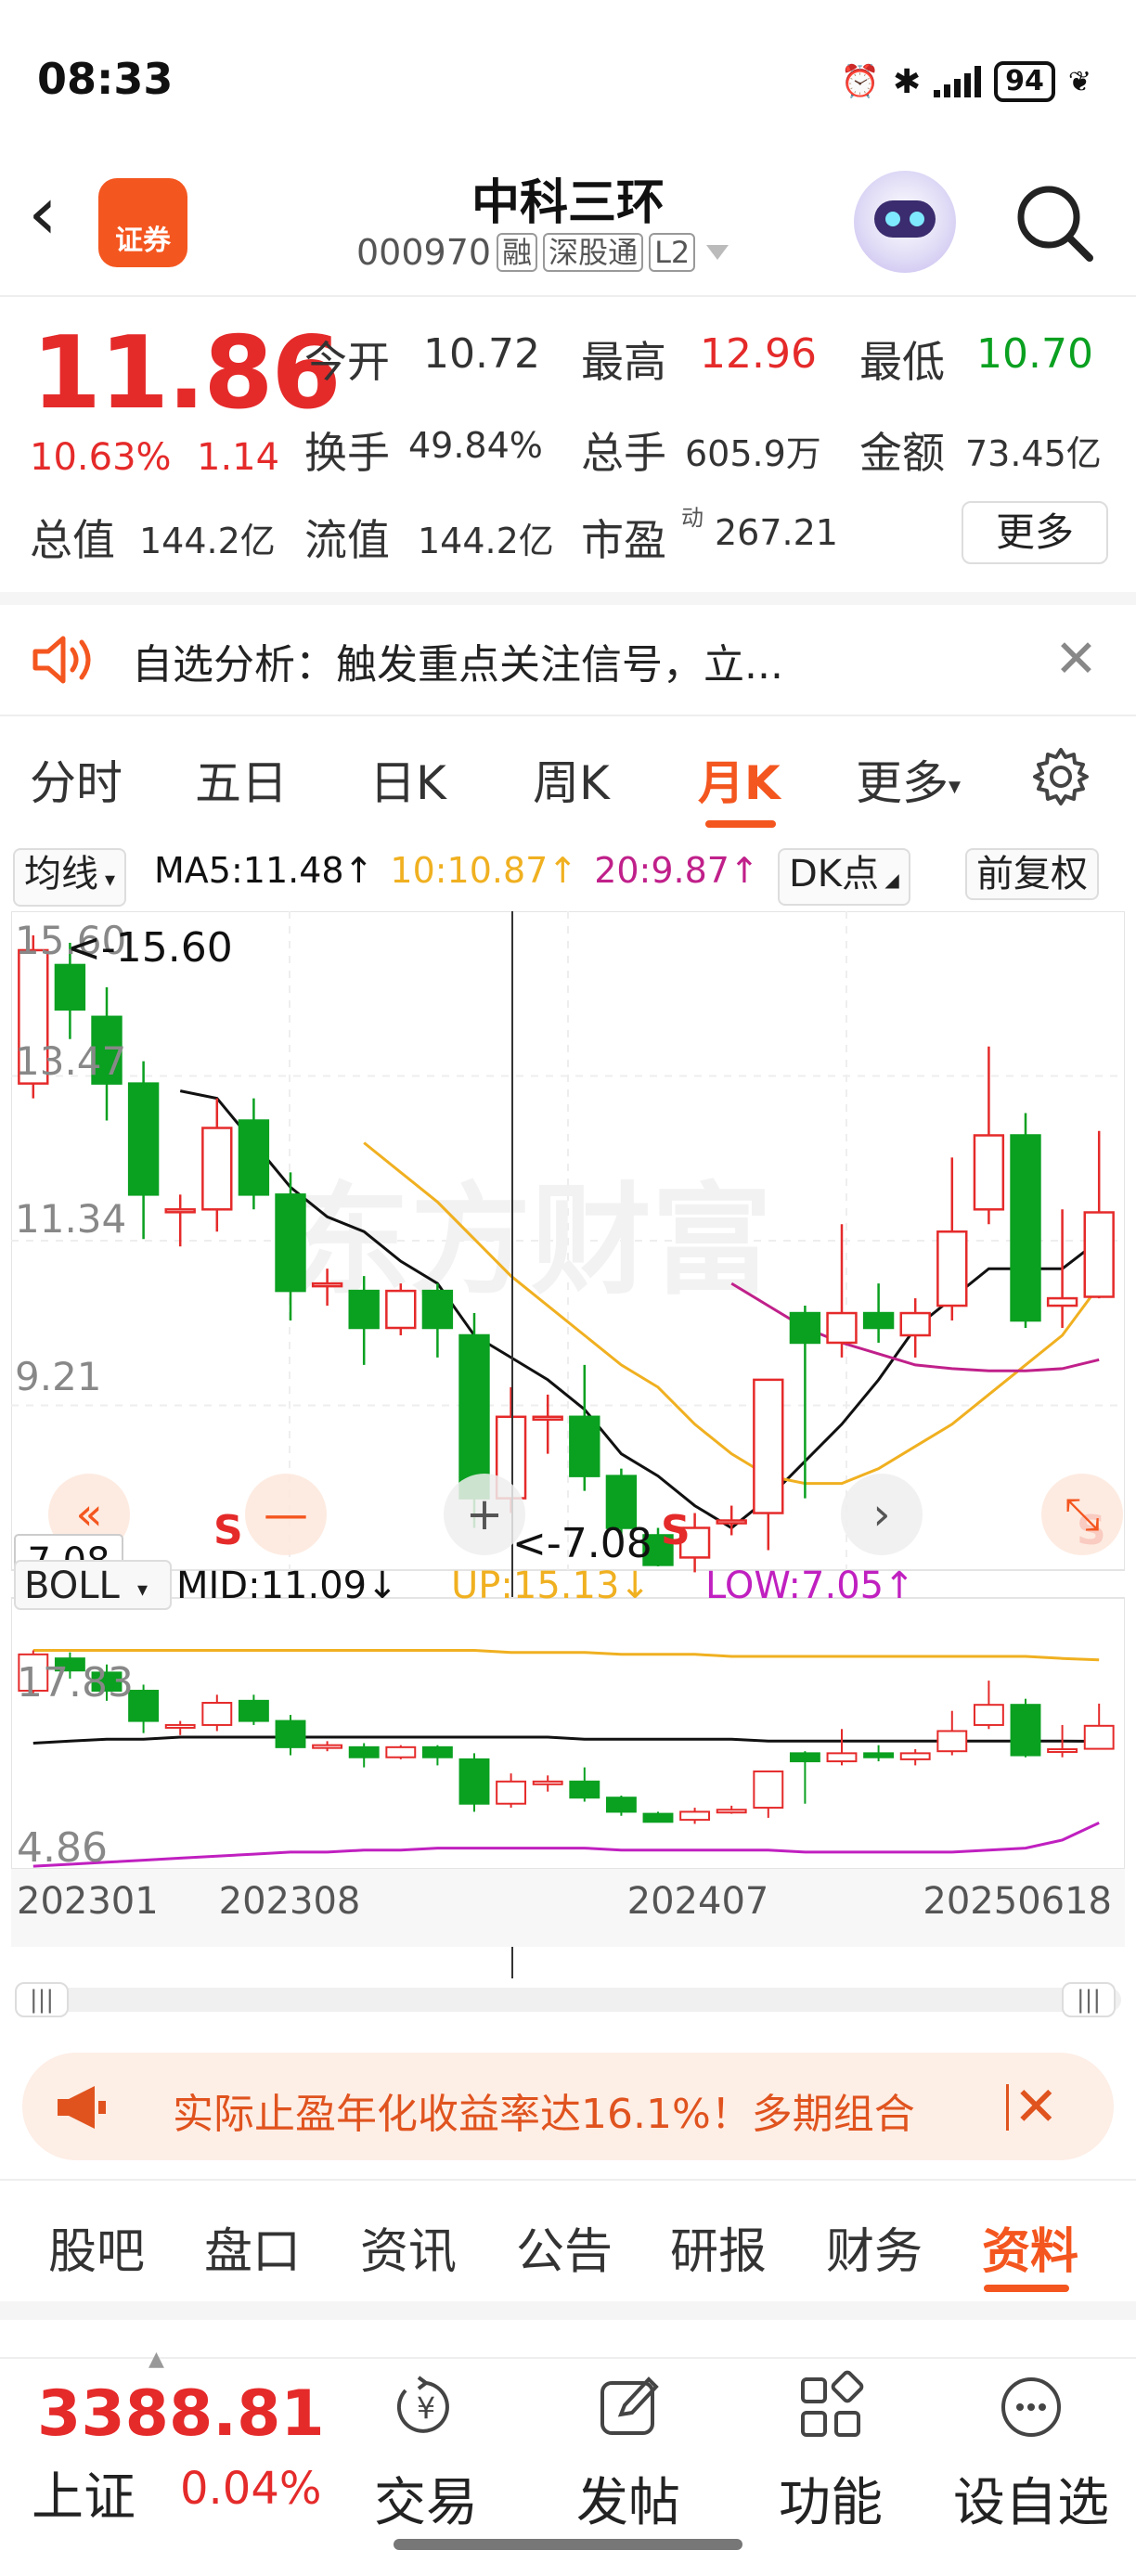  Describe the element at coordinates (568, 228) in the screenshot. I see `app-header: ‹ 证券 中科三环 000970 融 深股通 L2` at that location.